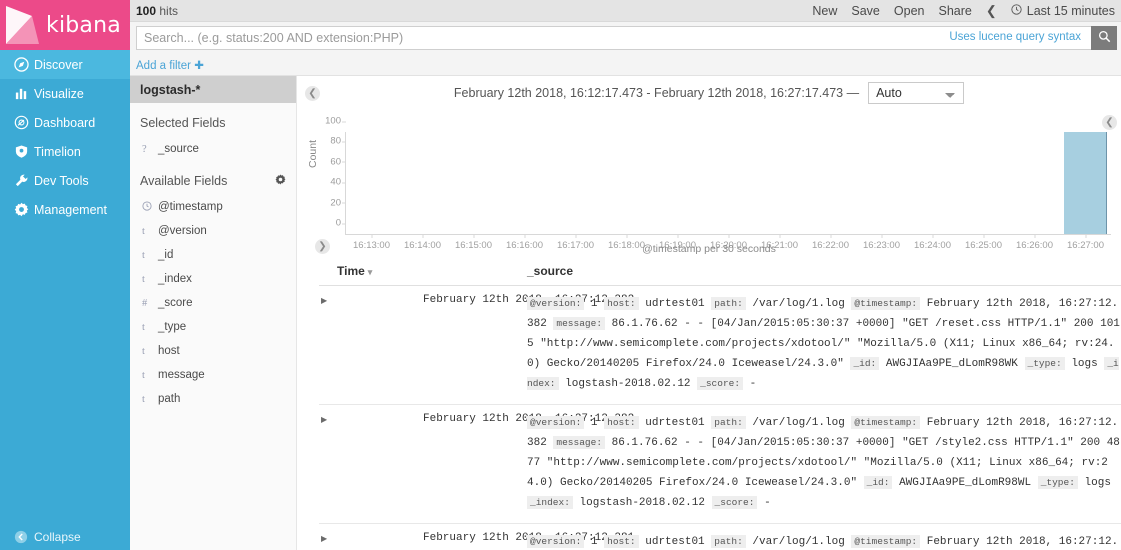 The height and width of the screenshot is (550, 1121). Describe the element at coordinates (199, 65) in the screenshot. I see `plus-icon: ✚` at that location.